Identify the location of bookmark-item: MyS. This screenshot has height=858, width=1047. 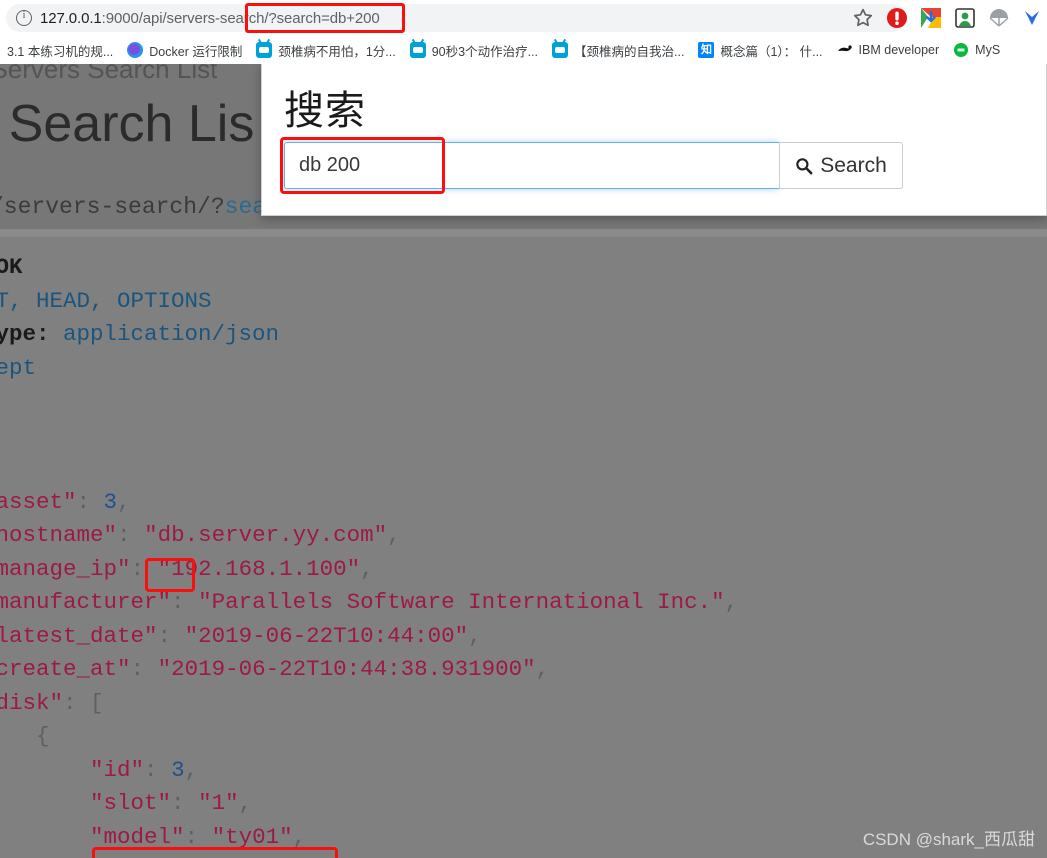
(976, 50).